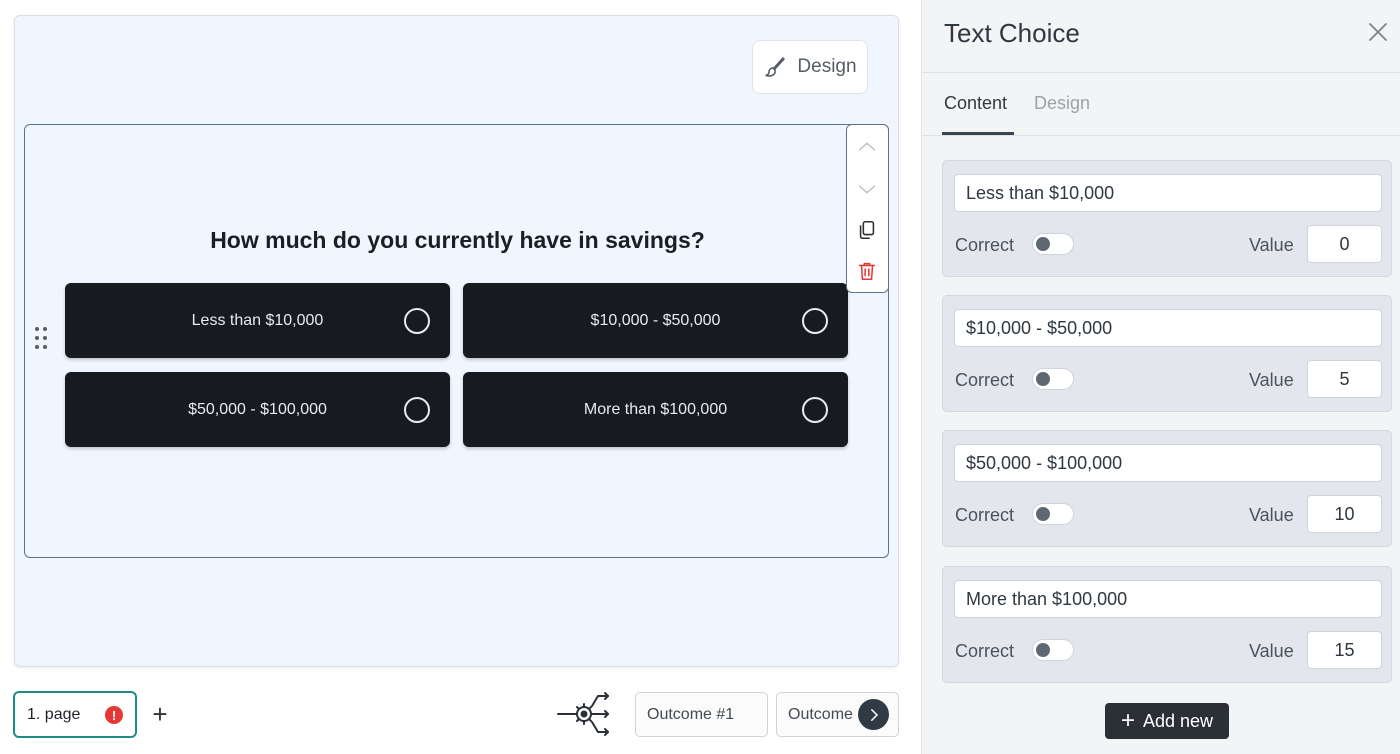  I want to click on outcome-tab-1: Outcome #1, so click(701, 714).